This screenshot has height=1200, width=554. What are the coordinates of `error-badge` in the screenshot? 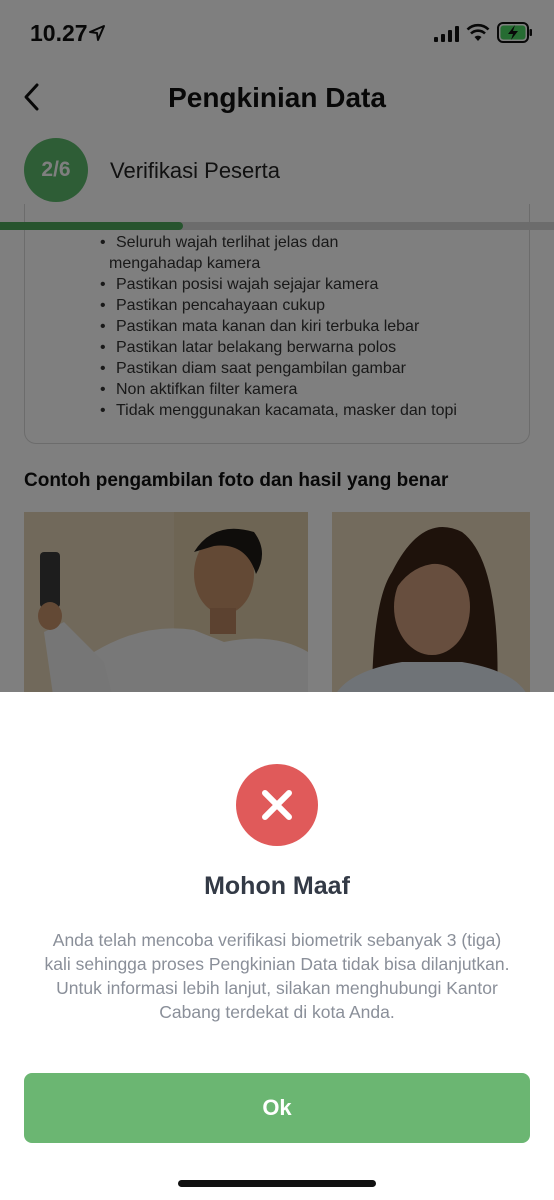 It's located at (277, 805).